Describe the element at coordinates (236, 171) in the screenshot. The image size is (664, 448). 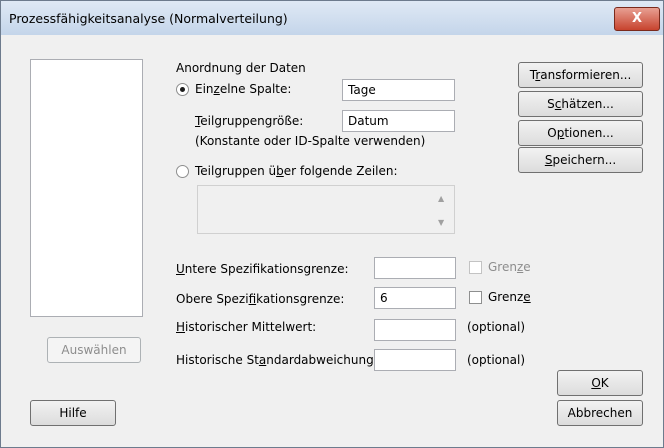
I see `label-part: Teilgruppen ü` at that location.